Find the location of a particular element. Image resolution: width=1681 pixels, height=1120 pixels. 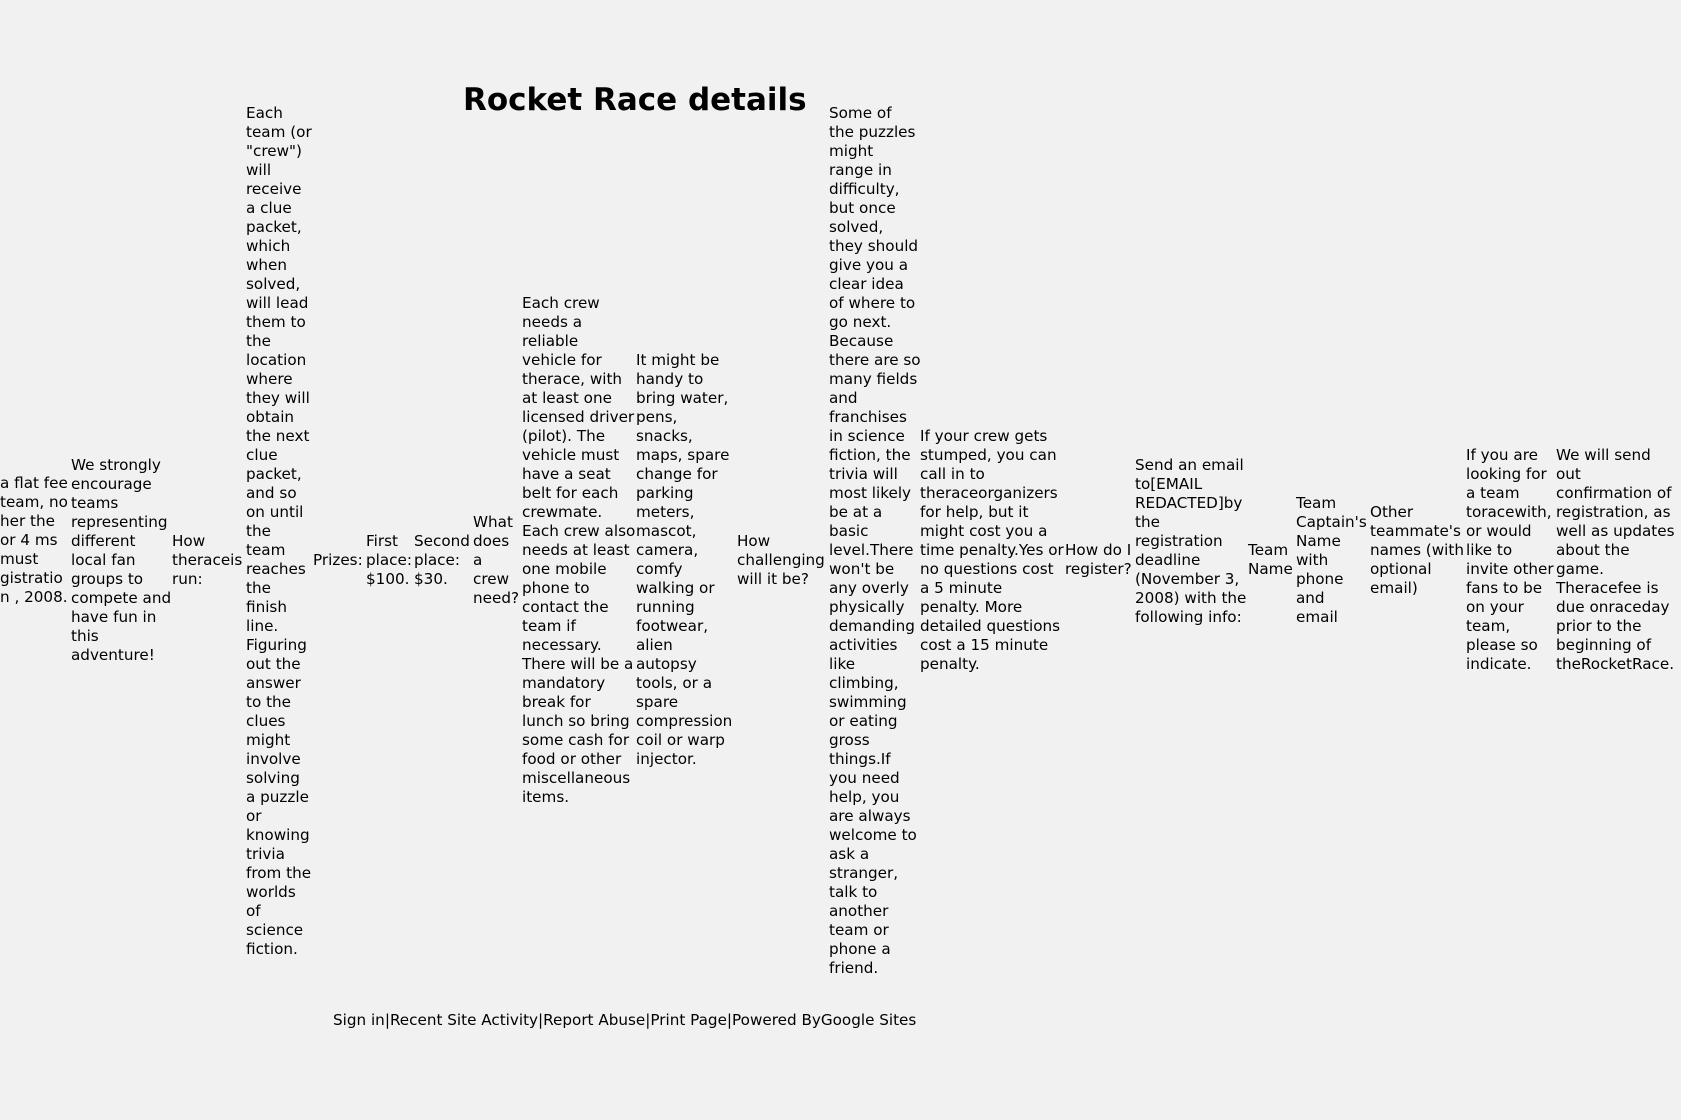

team-captain-item: Team Captain's Name with phone and email is located at coordinates (1331, 560).